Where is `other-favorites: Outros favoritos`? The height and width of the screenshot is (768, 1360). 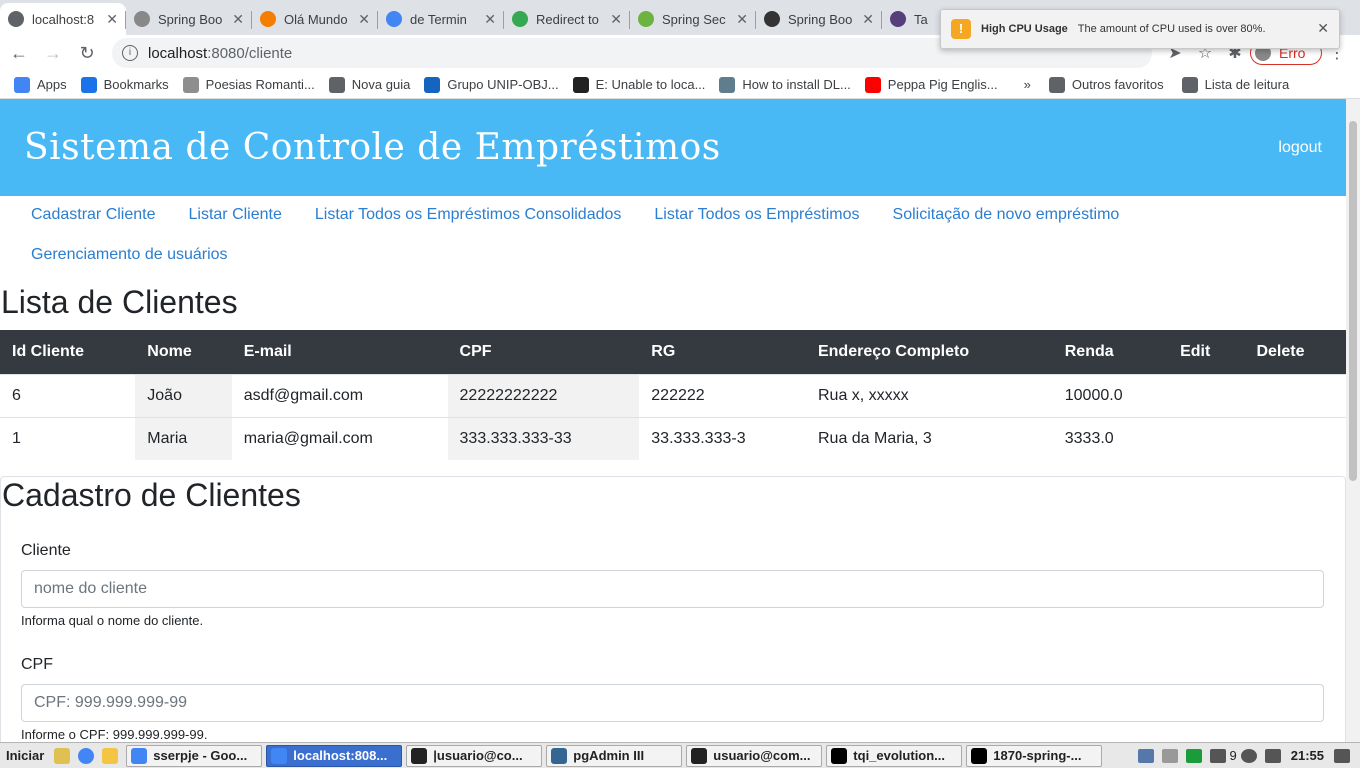 other-favorites: Outros favoritos is located at coordinates (1106, 84).